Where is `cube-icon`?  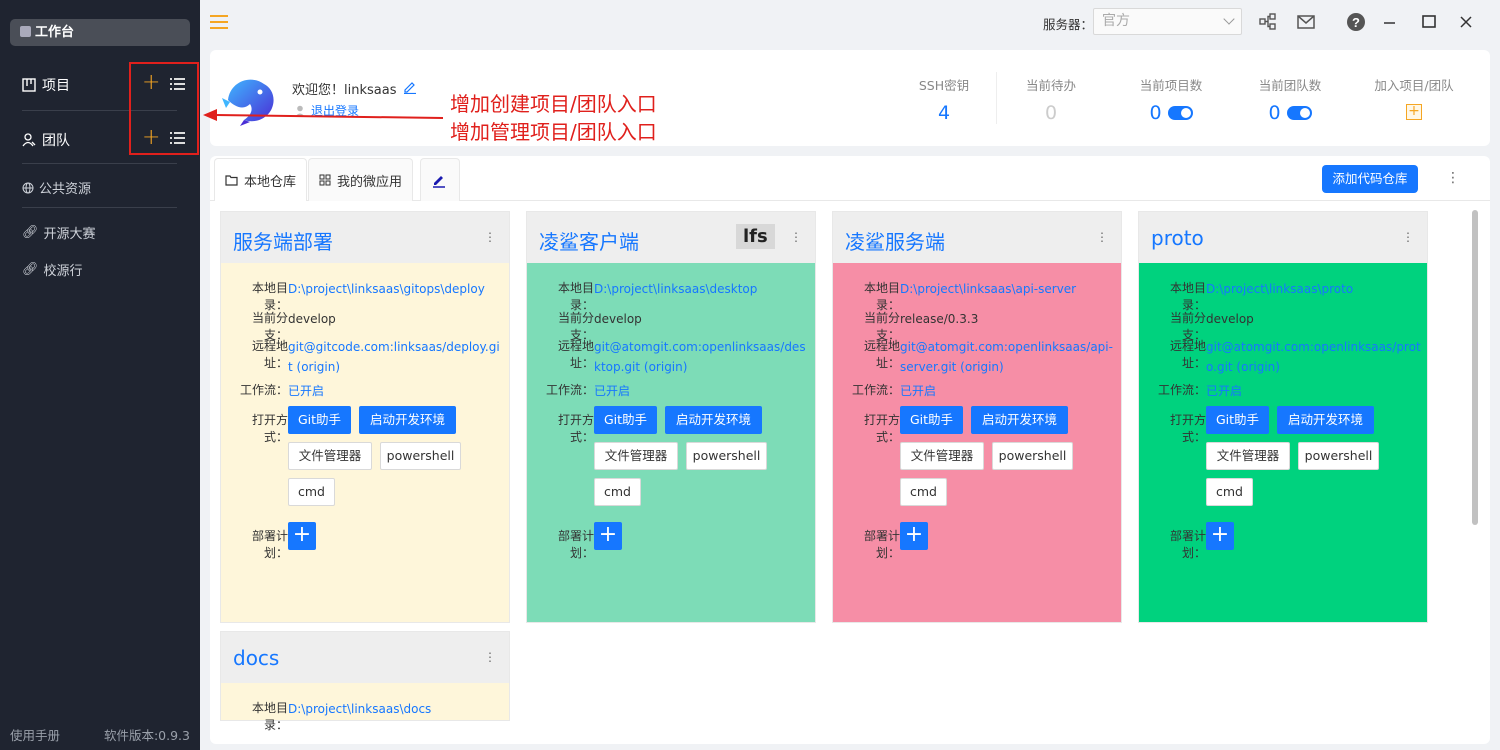 cube-icon is located at coordinates (25, 31).